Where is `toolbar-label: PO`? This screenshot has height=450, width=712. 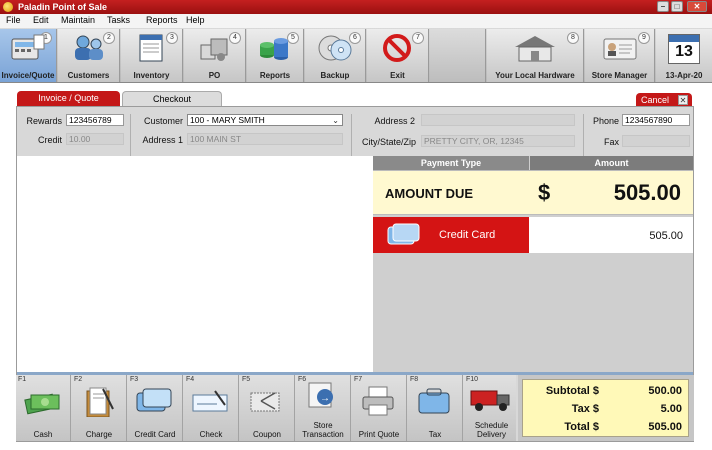
toolbar-label: PO is located at coordinates (214, 75).